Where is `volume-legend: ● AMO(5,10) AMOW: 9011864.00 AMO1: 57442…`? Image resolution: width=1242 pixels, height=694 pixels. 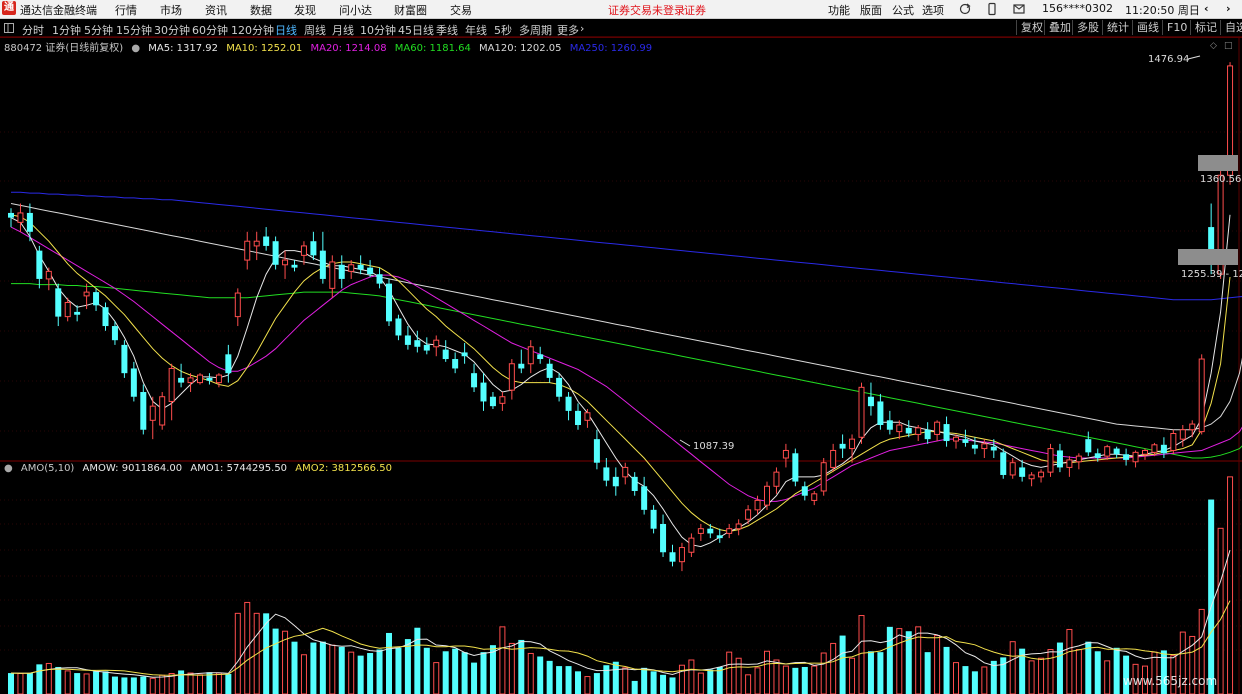 volume-legend: ● AMO(5,10) AMOW: 9011864.00 AMO1: 57442… is located at coordinates (200, 468).